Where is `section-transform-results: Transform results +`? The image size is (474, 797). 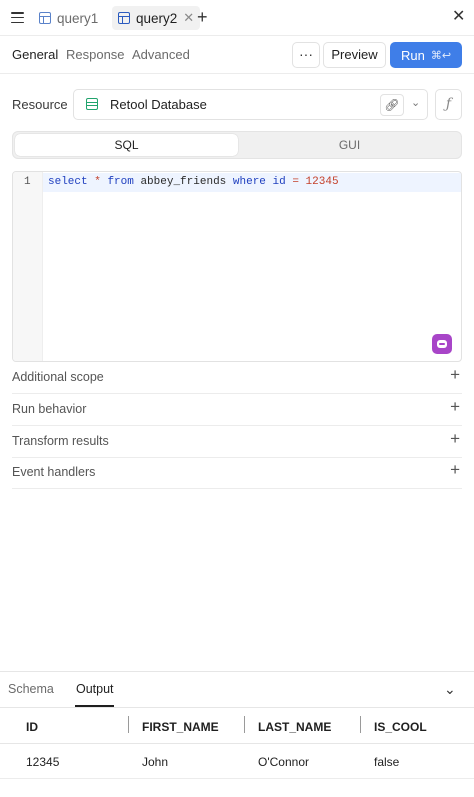
section-transform-results: Transform results + is located at coordinates (237, 442).